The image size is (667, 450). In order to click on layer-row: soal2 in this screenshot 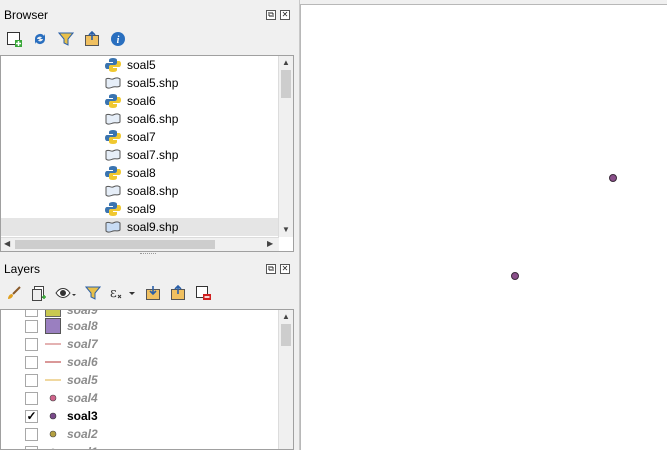, I will do `click(140, 434)`.